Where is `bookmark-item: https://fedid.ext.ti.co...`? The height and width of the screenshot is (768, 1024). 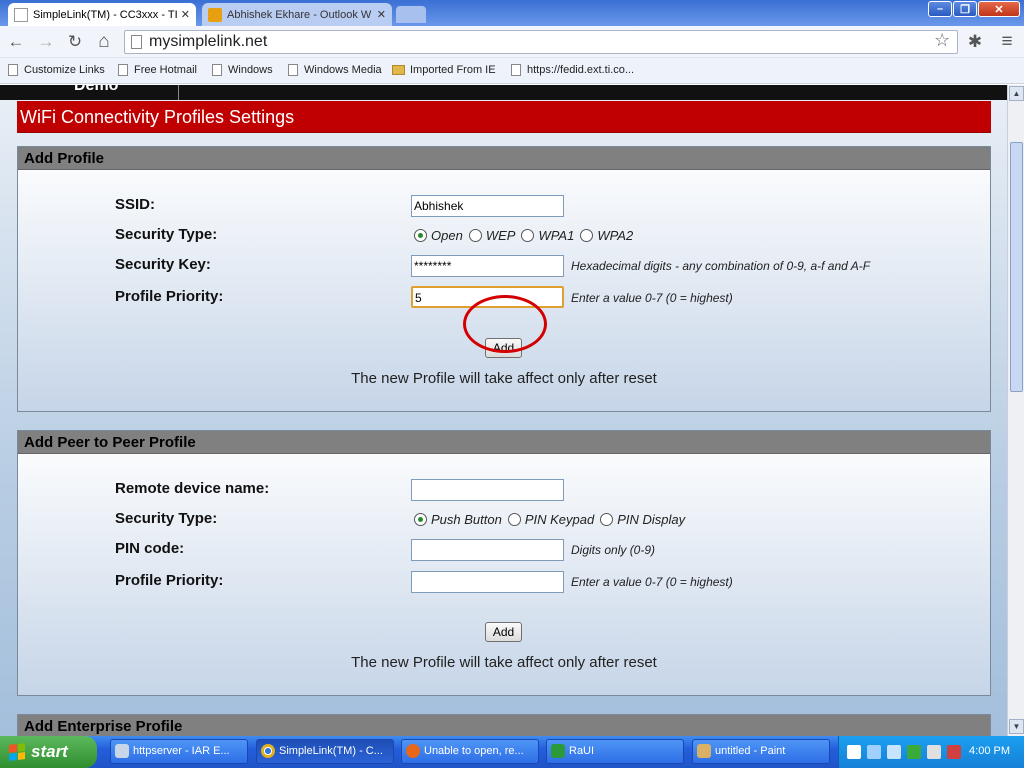
bookmark-item: https://fedid.ext.ti.co... is located at coordinates (572, 70).